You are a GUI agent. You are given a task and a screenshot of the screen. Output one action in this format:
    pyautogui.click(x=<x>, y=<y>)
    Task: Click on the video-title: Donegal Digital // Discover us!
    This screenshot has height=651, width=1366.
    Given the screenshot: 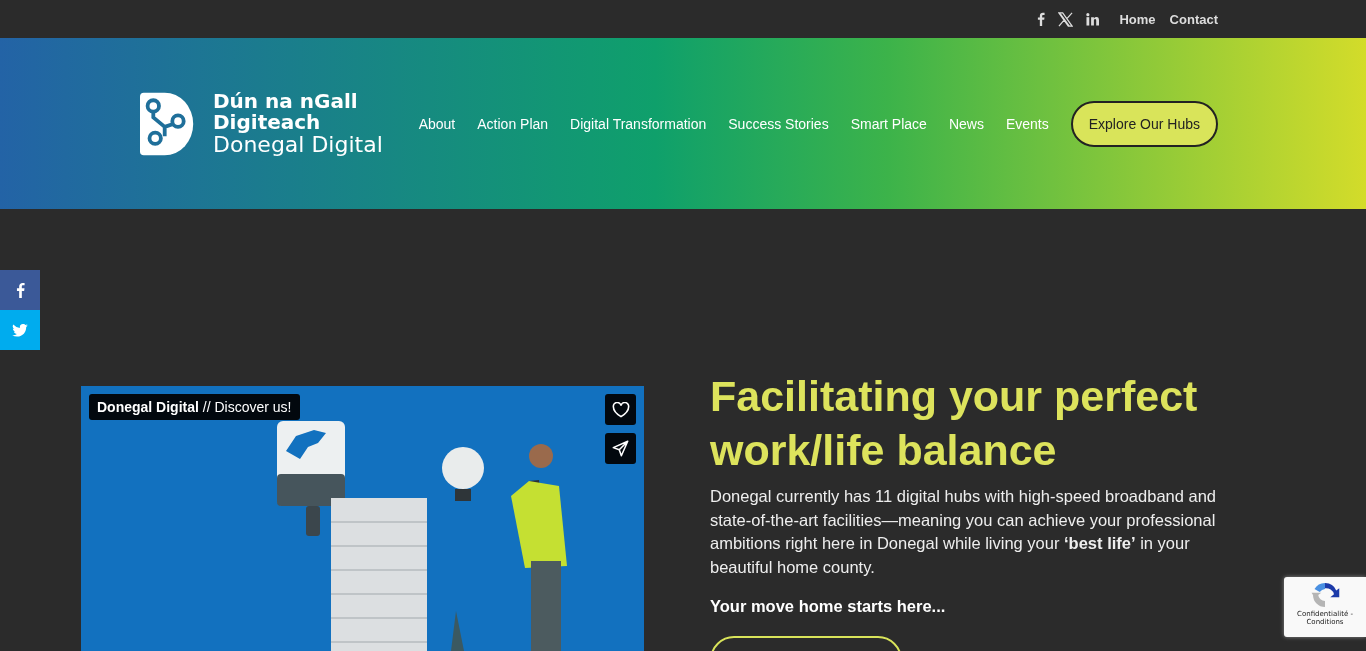 What is the action you would take?
    pyautogui.click(x=194, y=407)
    